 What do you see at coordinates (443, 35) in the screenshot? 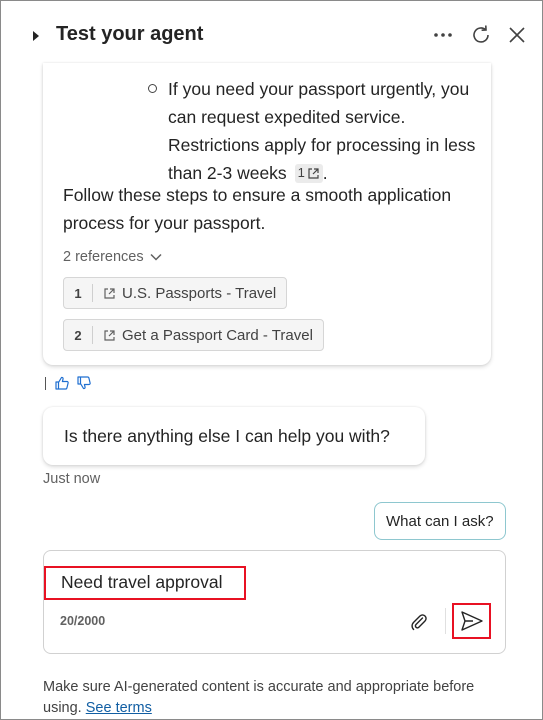
I see `more-horizontal-icon` at bounding box center [443, 35].